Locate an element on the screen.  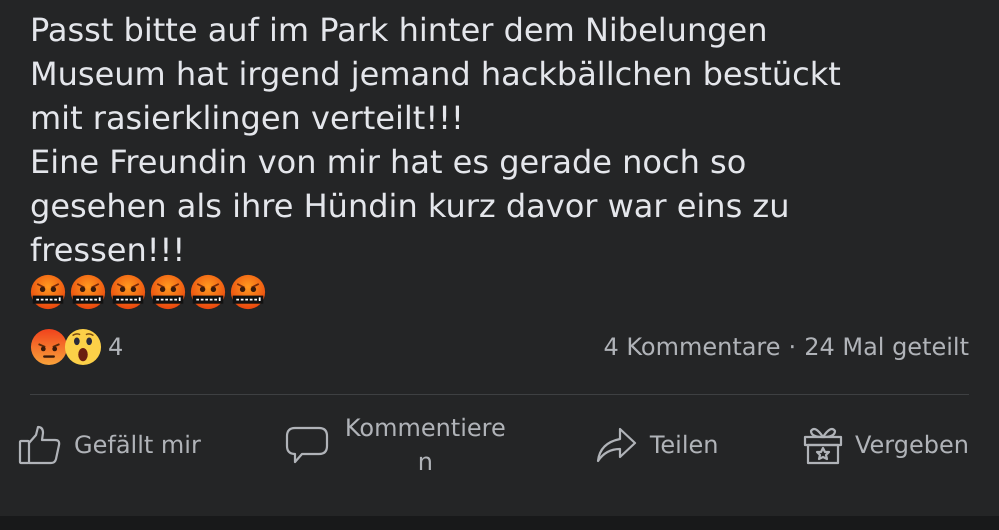
comment-button: Kommentieren is located at coordinates (397, 445).